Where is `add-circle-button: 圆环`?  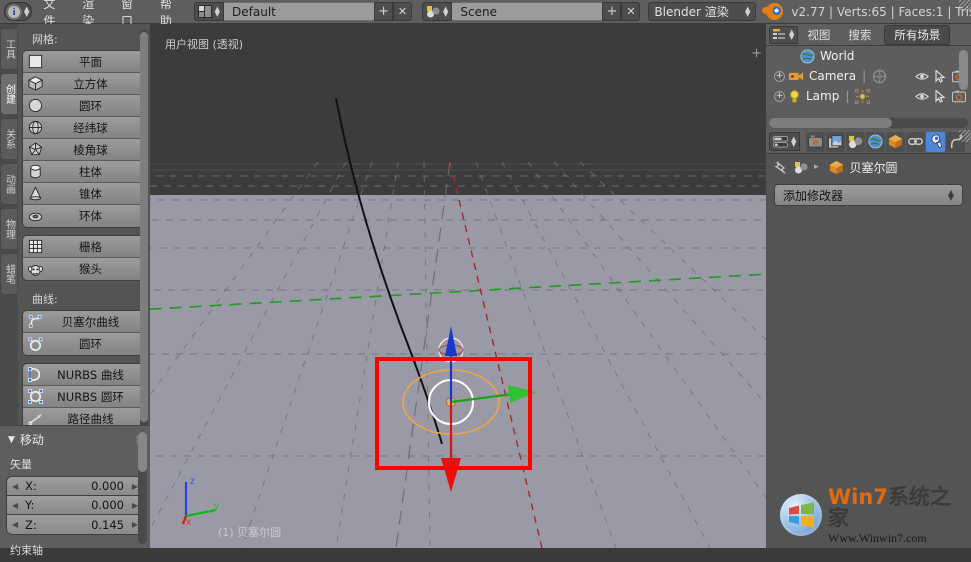
add-circle-button: 圆环 is located at coordinates (83, 106).